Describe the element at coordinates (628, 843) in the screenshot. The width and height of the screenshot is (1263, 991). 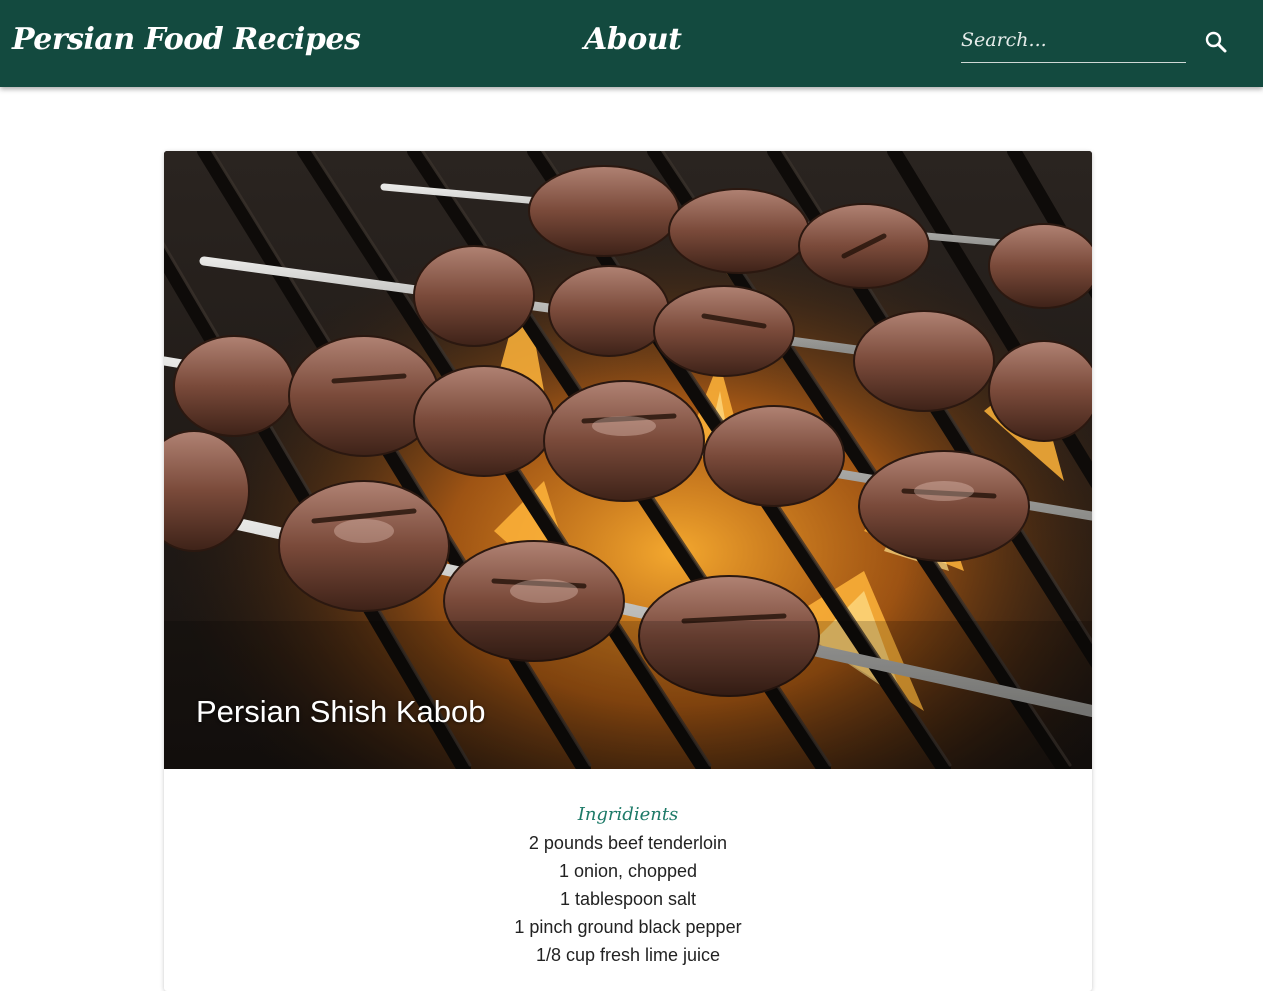
I see `ingredient-item: 2 pounds beef tenderloin` at that location.